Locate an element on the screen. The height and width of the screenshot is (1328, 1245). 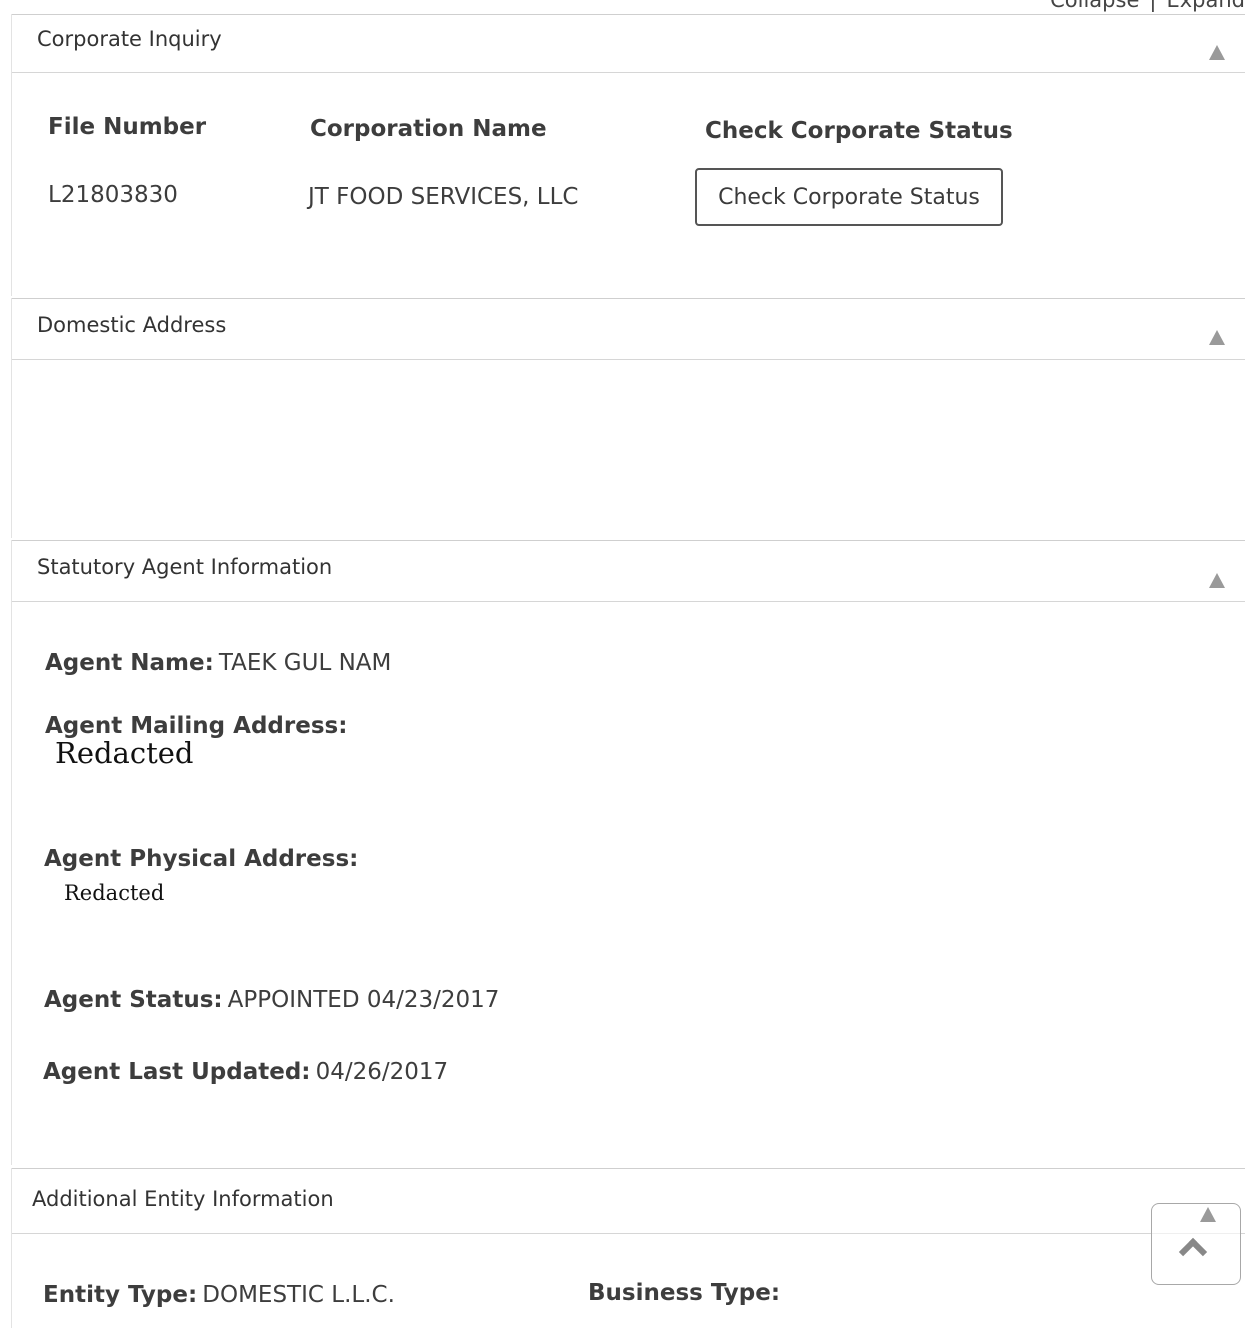
chevron-up-icon is located at coordinates (1193, 1252).